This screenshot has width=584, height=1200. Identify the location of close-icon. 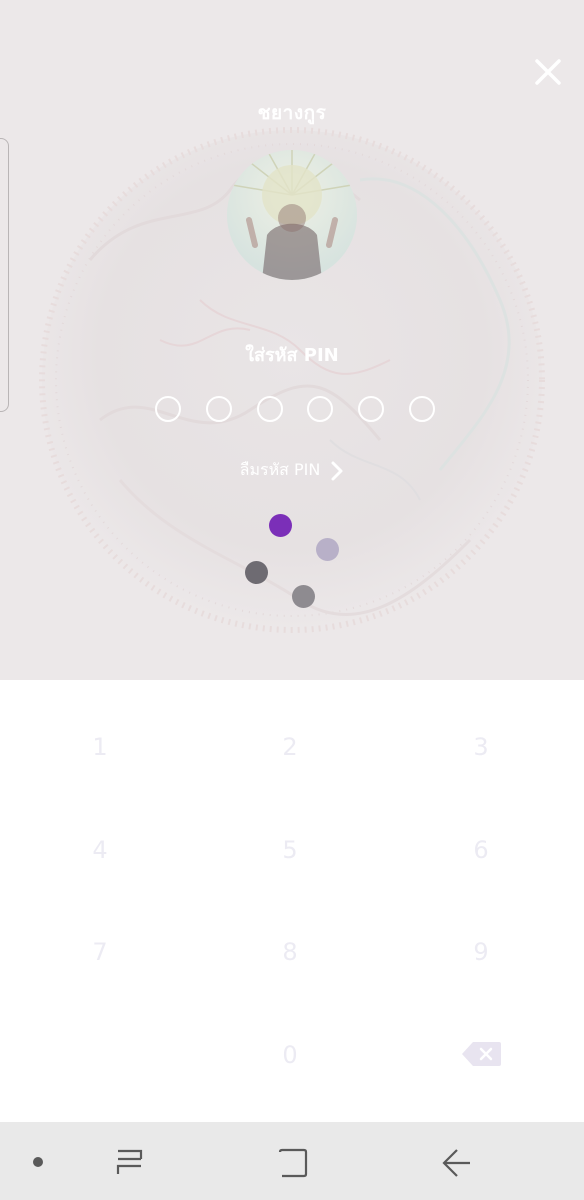
(548, 72).